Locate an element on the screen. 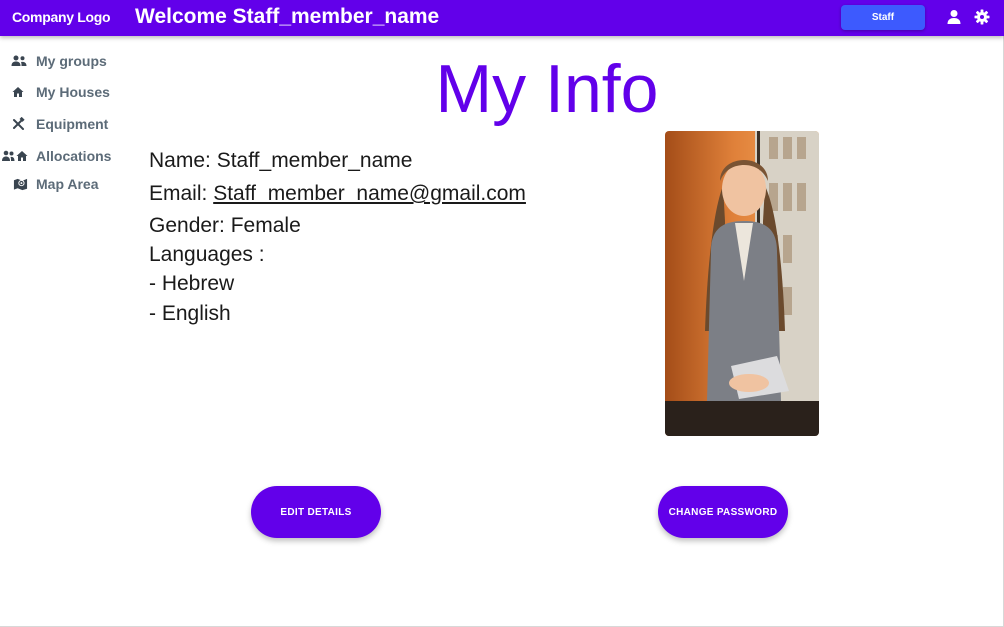 Image resolution: width=1004 pixels, height=627 pixels. gender-row: Gender: Female is located at coordinates (225, 226).